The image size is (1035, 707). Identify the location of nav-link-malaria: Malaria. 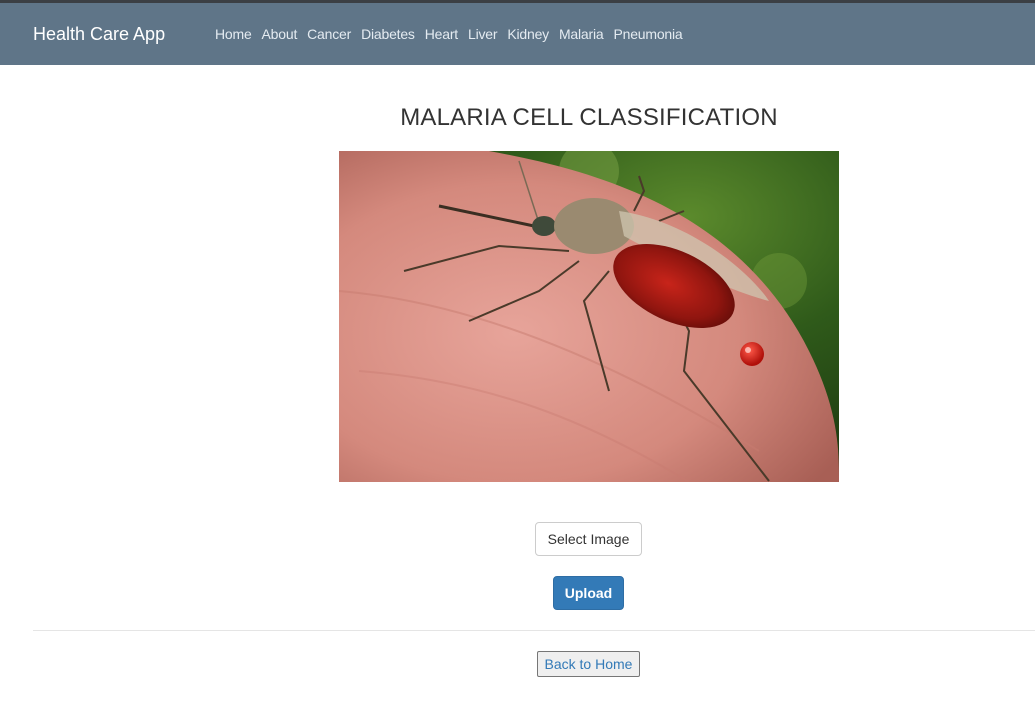
(581, 34).